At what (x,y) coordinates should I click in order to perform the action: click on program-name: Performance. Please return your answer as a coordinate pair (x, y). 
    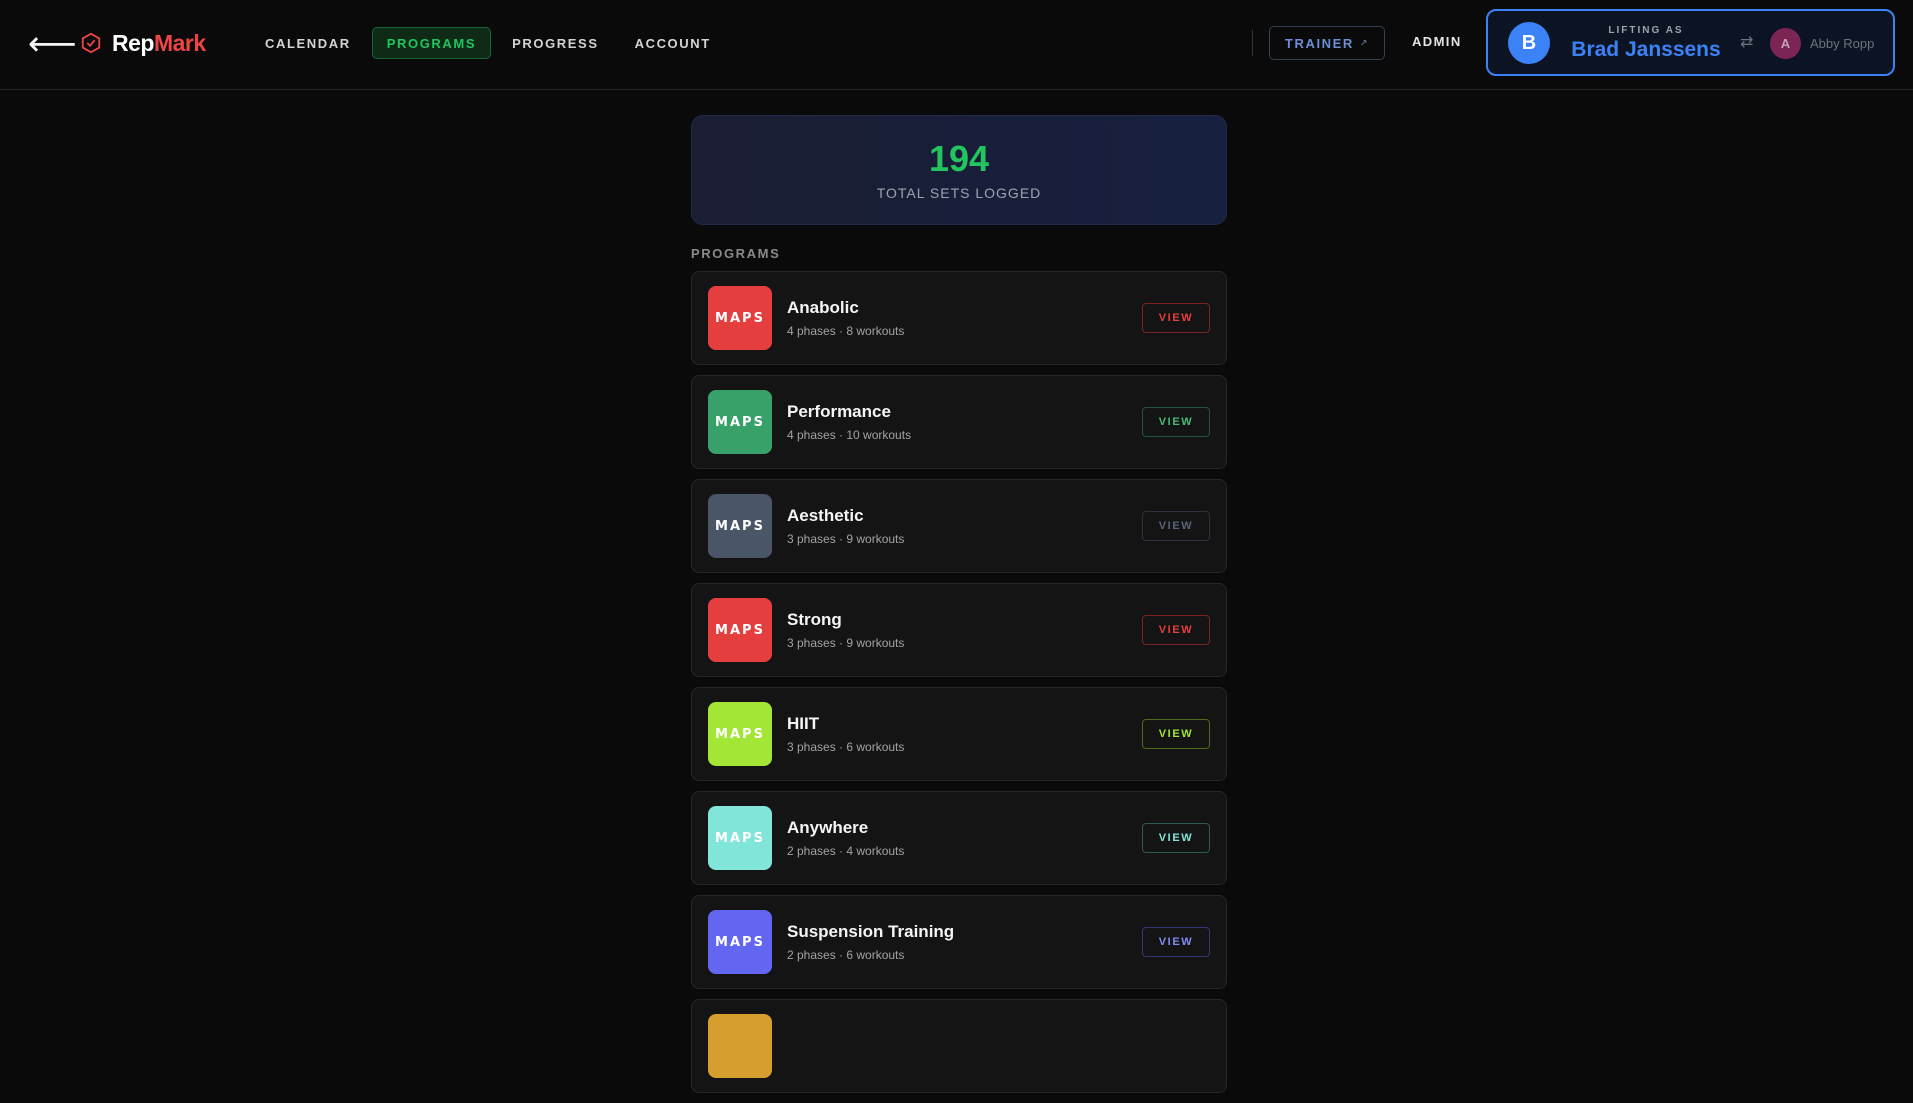
    Looking at the image, I should click on (839, 411).